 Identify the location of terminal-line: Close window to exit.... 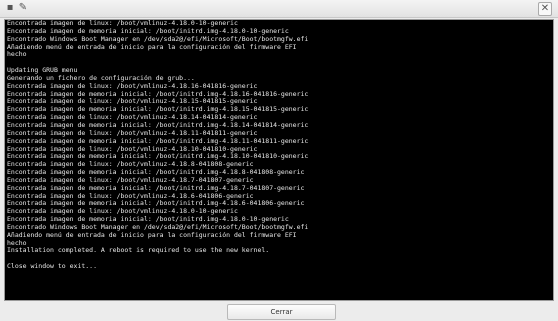
(52, 266).